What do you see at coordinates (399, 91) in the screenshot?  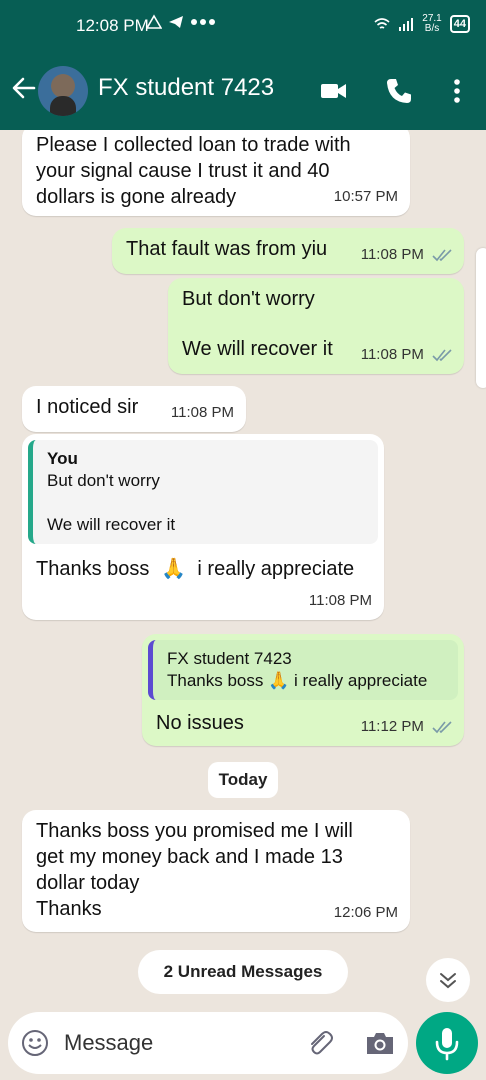 I see `phone-icon` at bounding box center [399, 91].